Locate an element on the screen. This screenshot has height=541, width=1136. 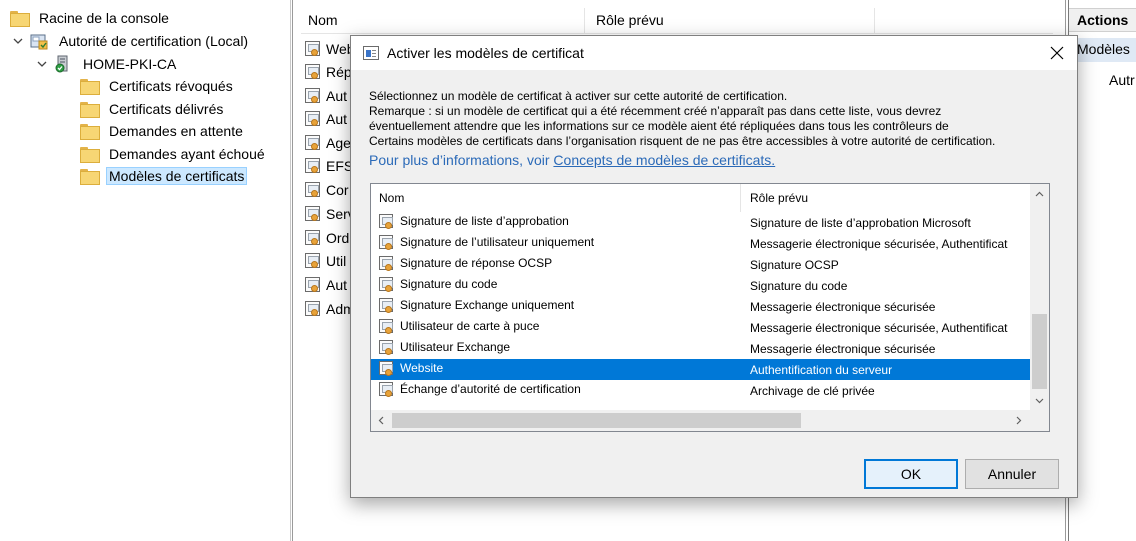
list-item: Web is located at coordinates (330, 48).